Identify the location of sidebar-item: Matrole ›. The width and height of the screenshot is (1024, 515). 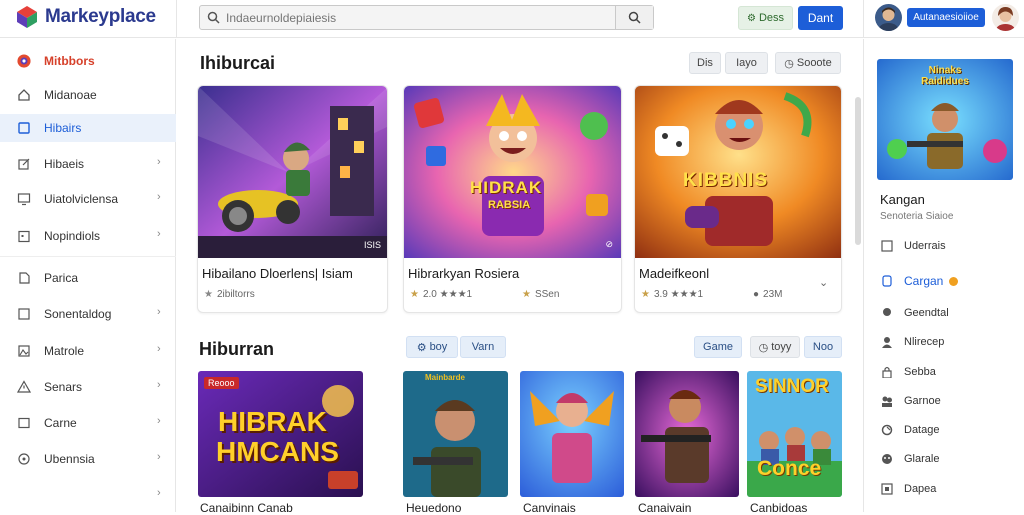
(88, 351).